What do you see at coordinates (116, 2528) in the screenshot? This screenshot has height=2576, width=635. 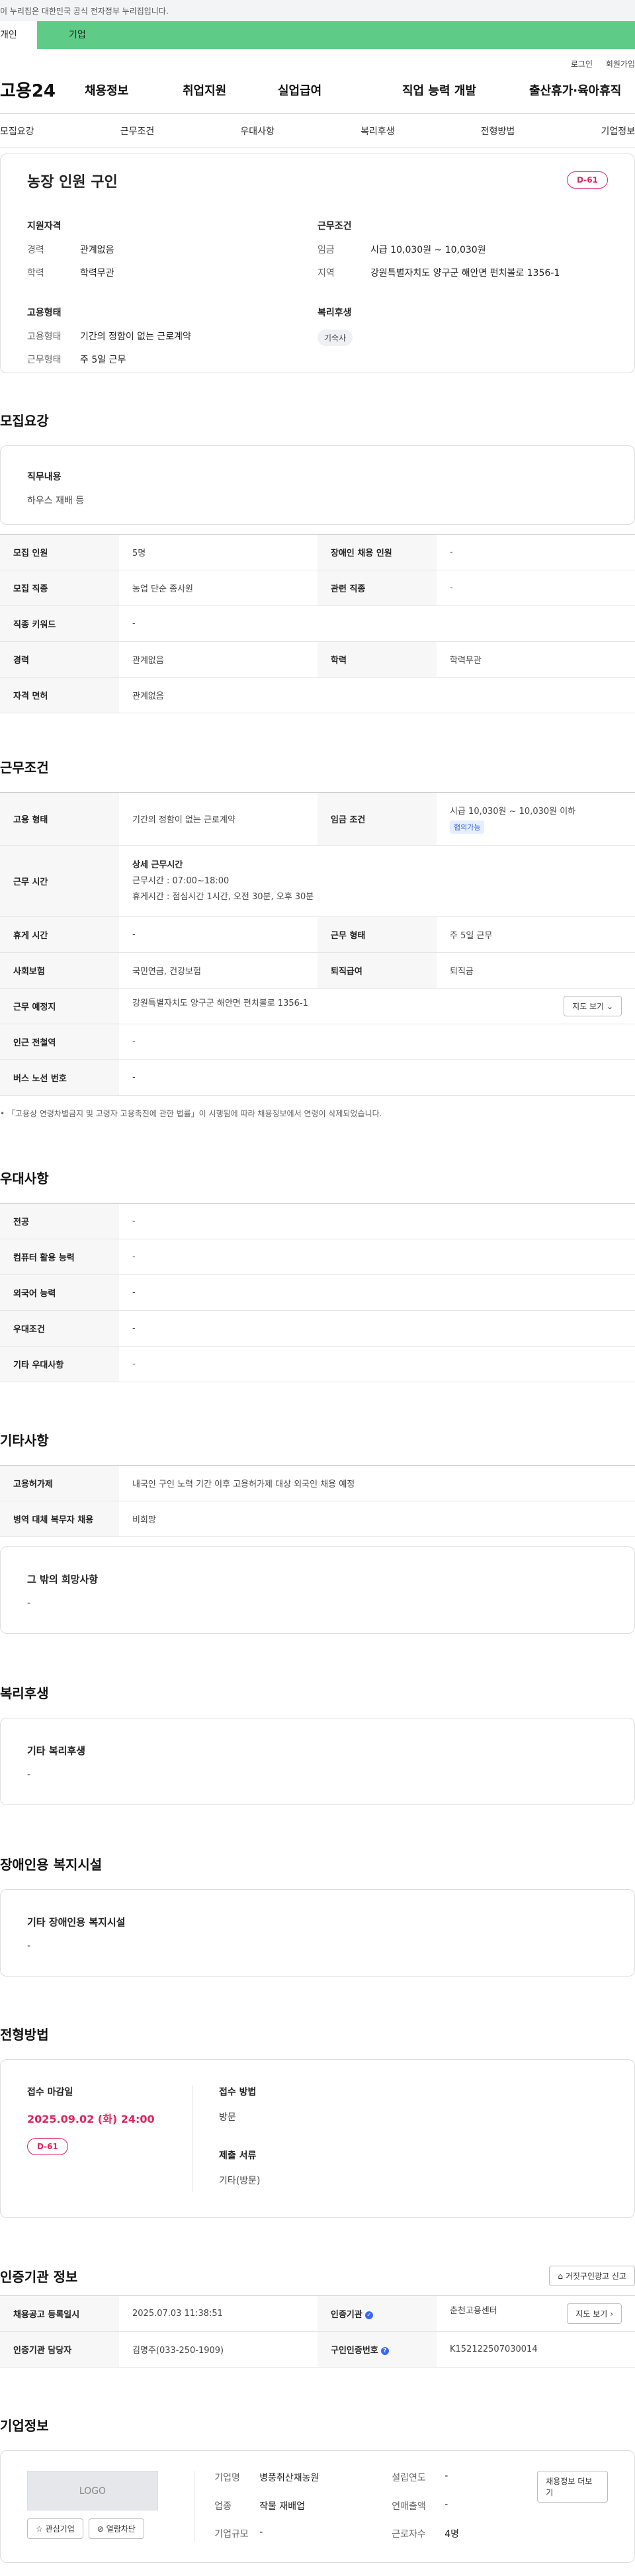 I see `block-view-button: ⊘ 열람차단` at bounding box center [116, 2528].